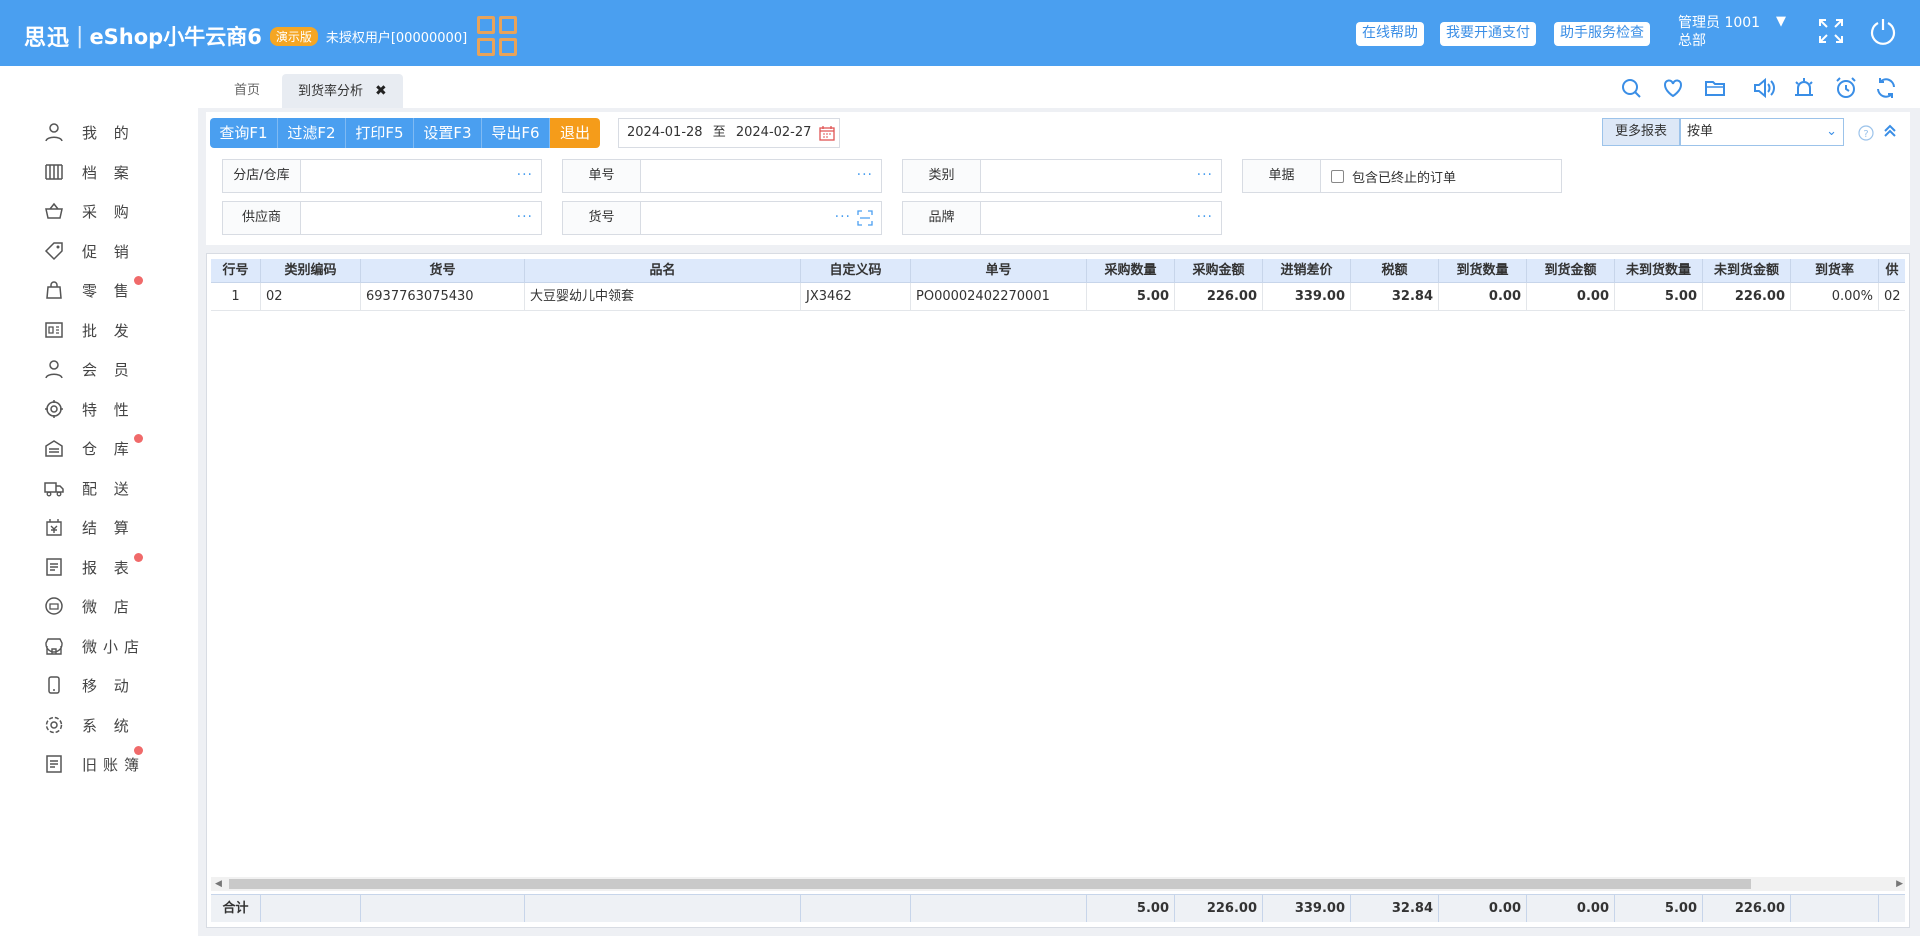 The width and height of the screenshot is (1920, 936). I want to click on column-header: 类别编码, so click(311, 271).